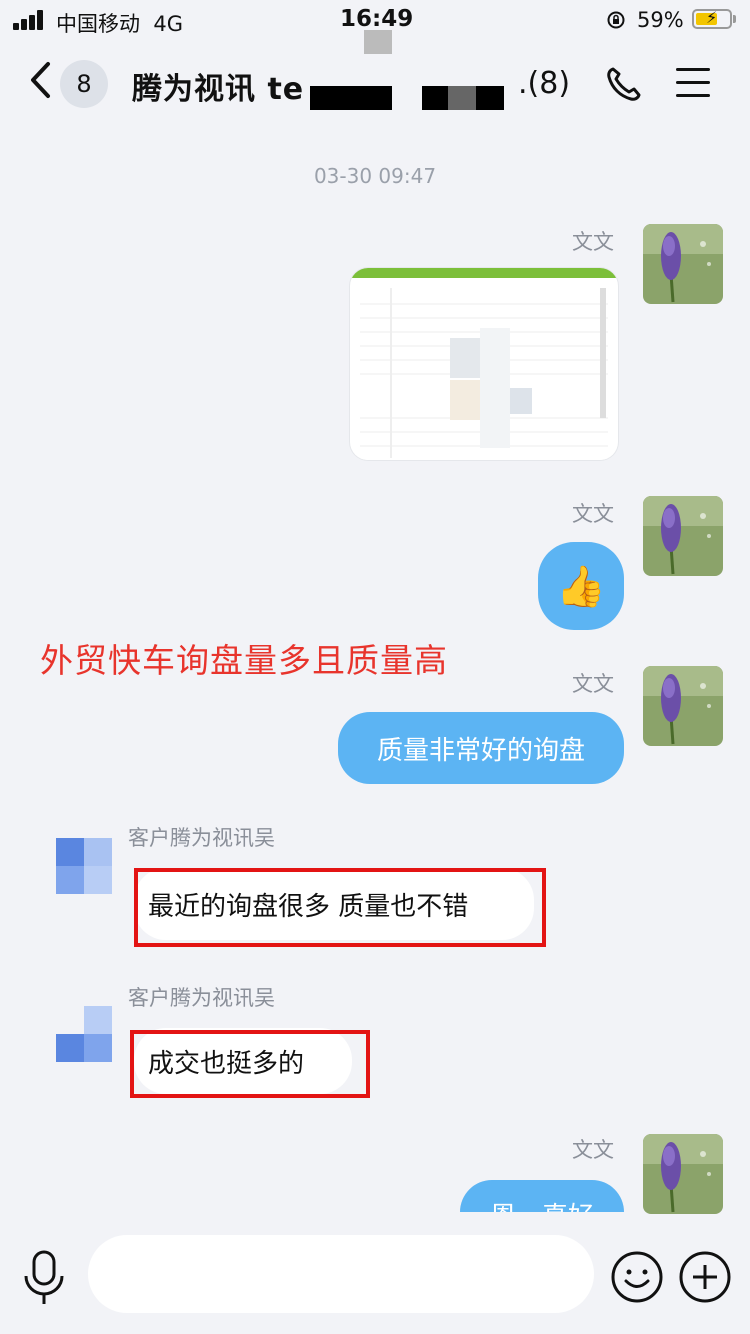 This screenshot has width=750, height=1334. I want to click on message-timestamp: 03-30 09:47, so click(375, 176).